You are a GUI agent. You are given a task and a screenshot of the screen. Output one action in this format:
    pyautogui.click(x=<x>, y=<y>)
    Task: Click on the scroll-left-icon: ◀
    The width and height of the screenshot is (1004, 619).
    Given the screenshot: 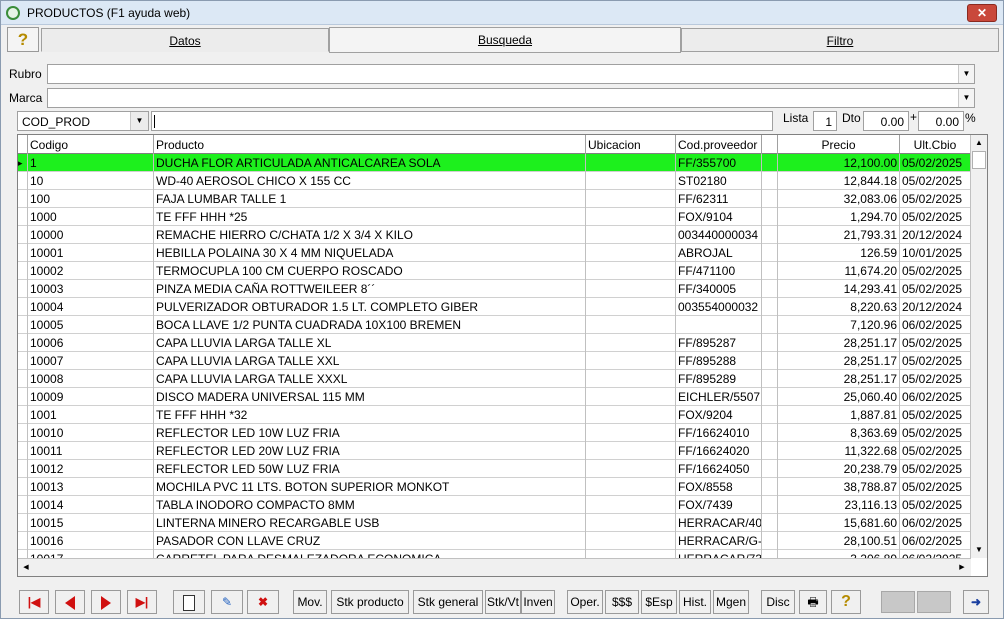 What is the action you would take?
    pyautogui.click(x=26, y=568)
    